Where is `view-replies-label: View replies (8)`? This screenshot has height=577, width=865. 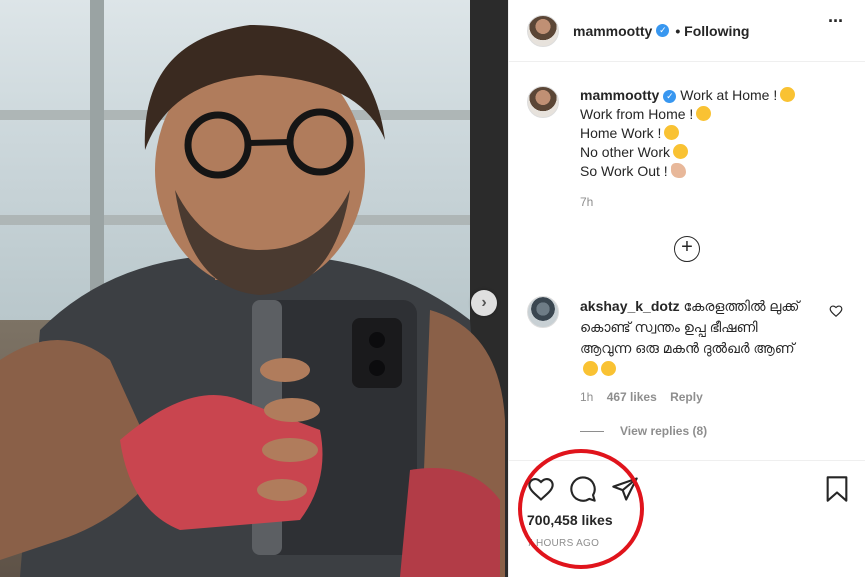
view-replies-label: View replies (8) is located at coordinates (664, 431).